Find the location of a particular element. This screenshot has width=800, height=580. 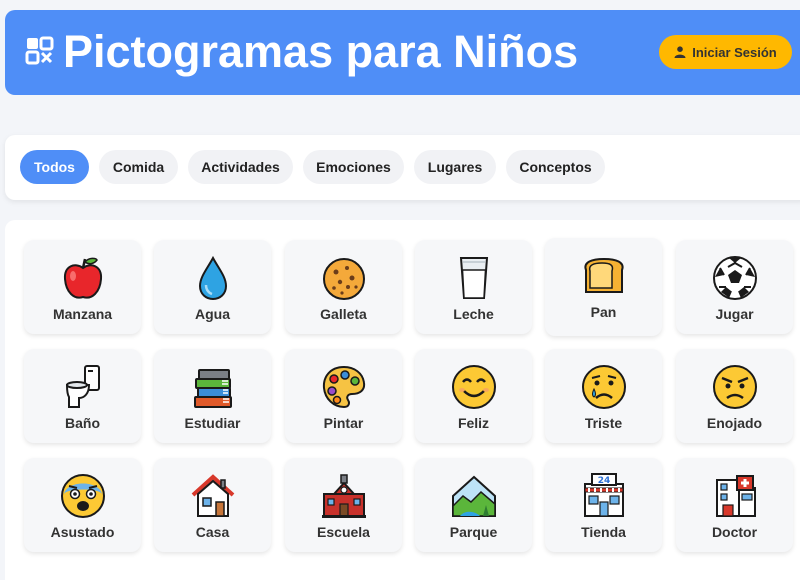

apple-icon is located at coordinates (82, 278).